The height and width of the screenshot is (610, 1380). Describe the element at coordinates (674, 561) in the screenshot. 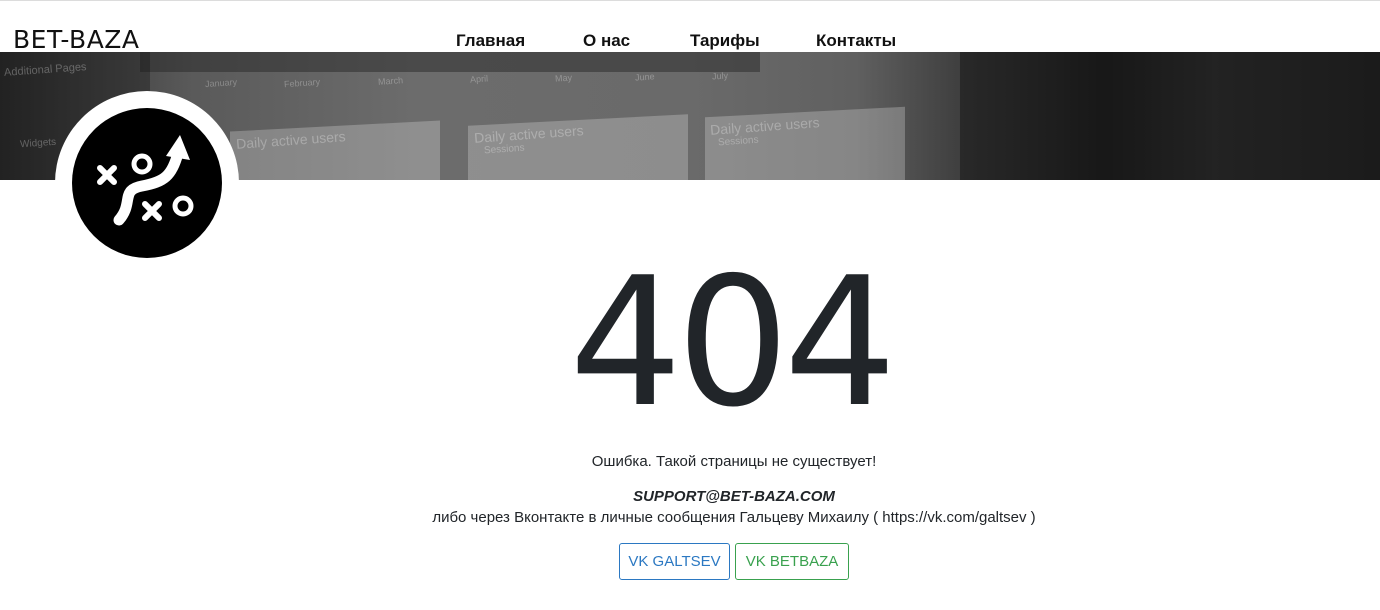

I see `vk-galtsev-button: VK GALTSEV` at that location.